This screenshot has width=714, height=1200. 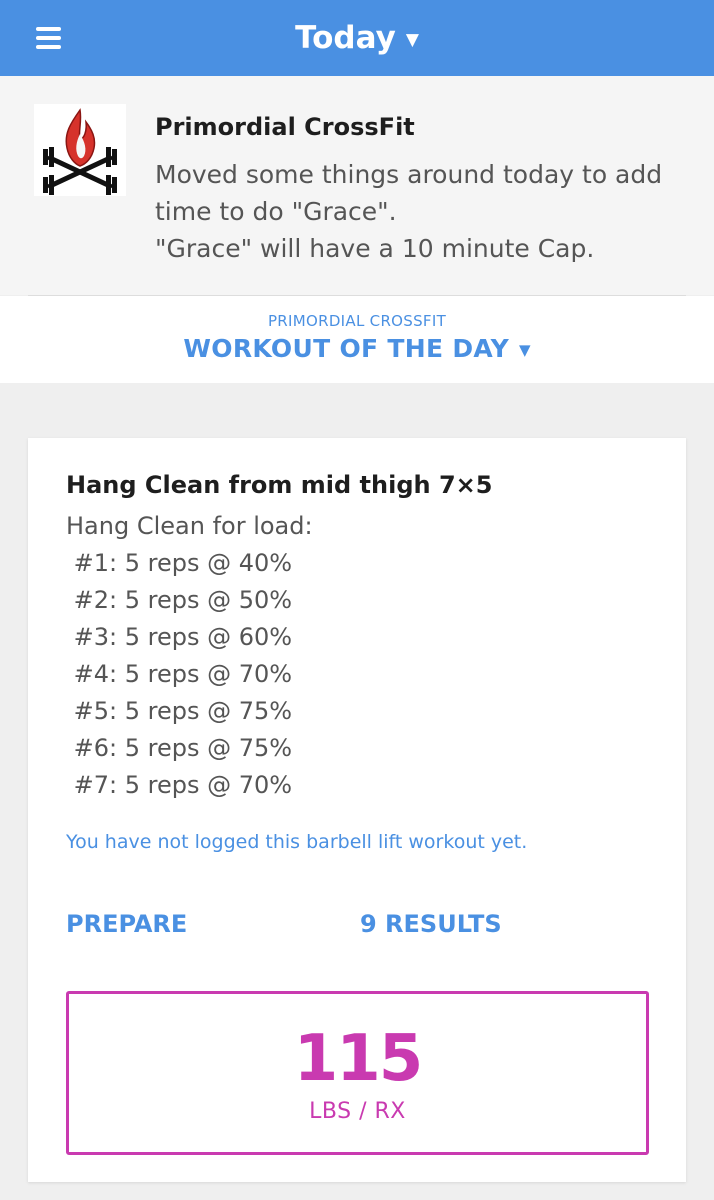 What do you see at coordinates (48, 38) in the screenshot?
I see `hamburger-menu-icon` at bounding box center [48, 38].